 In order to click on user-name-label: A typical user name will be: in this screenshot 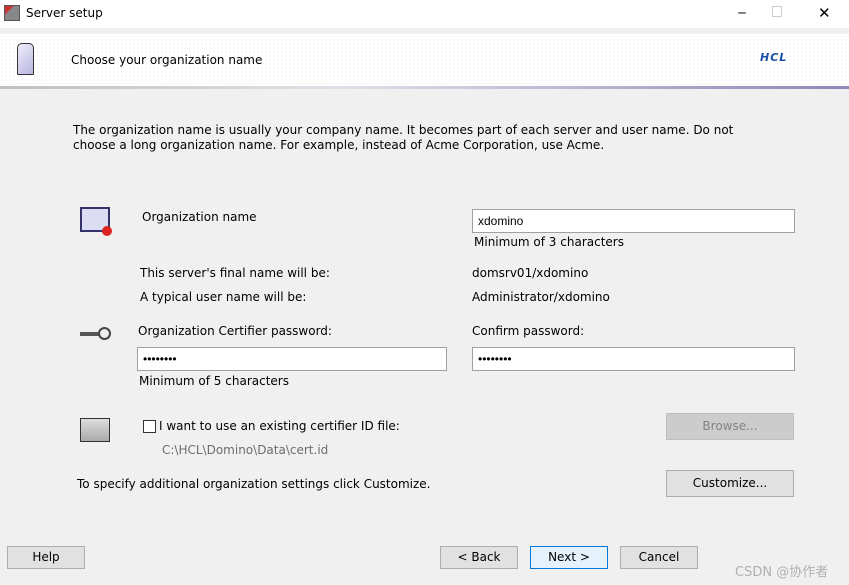, I will do `click(223, 297)`.